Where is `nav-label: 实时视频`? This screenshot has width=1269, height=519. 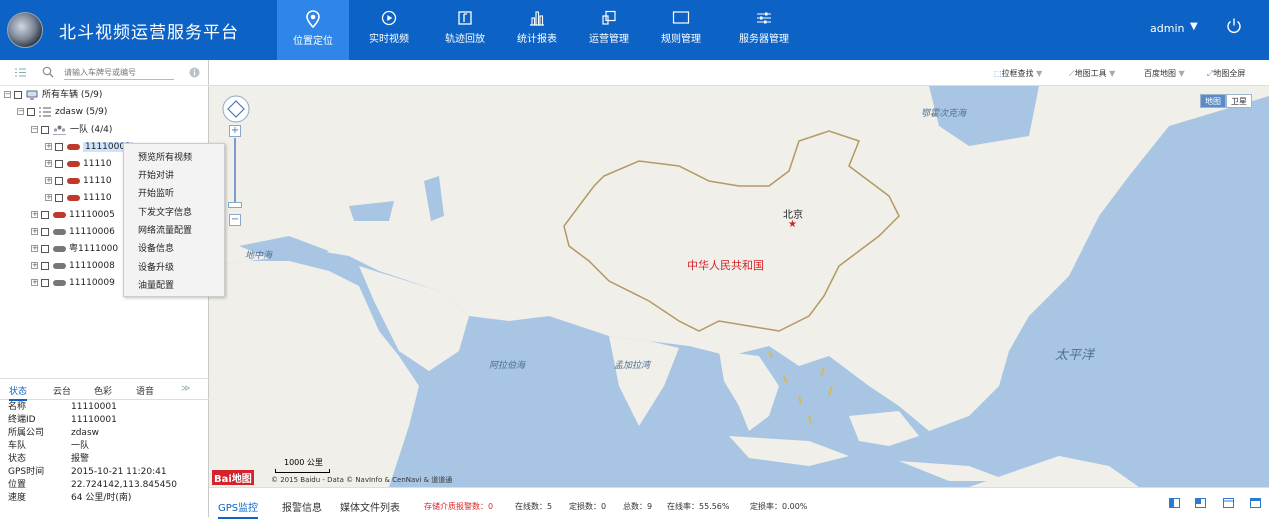 nav-label: 实时视频 is located at coordinates (389, 39).